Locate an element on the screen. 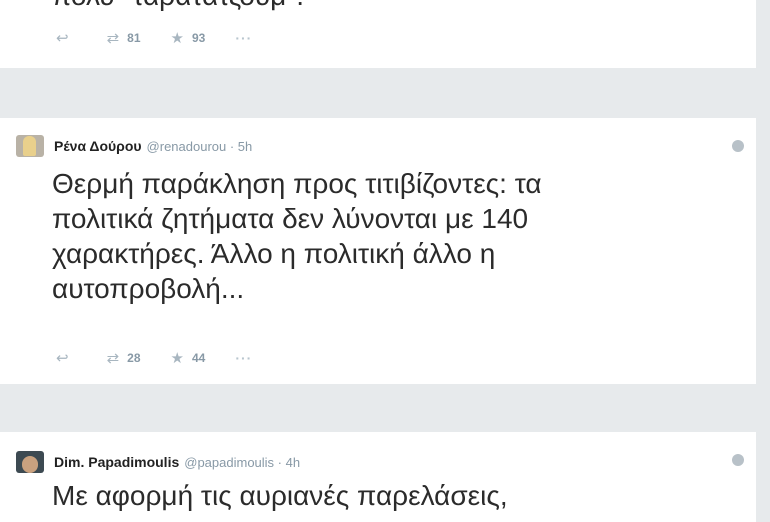 This screenshot has height=522, width=770. tweet-header: Dim. Papadimoulis @papadimoulis · 4h is located at coordinates (158, 462).